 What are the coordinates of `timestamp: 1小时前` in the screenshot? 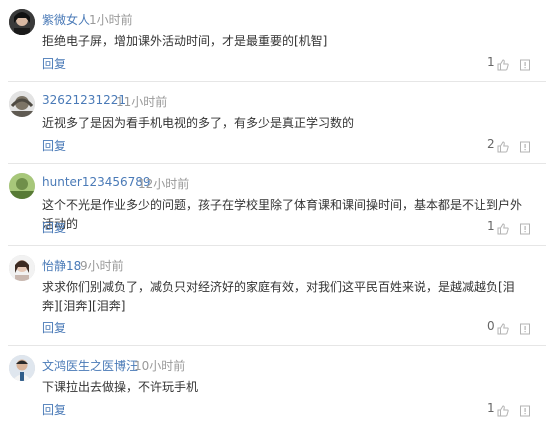 It's located at (111, 20).